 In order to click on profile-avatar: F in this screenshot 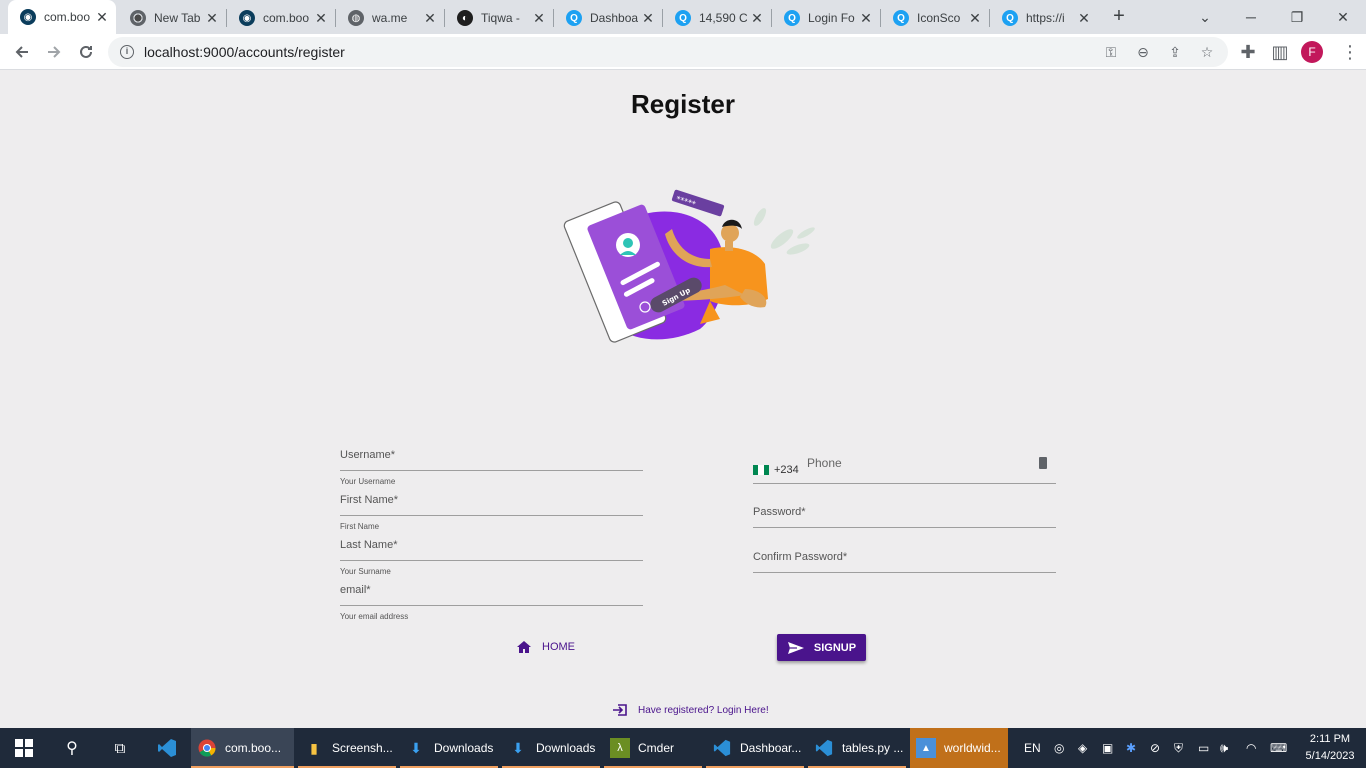, I will do `click(1312, 52)`.